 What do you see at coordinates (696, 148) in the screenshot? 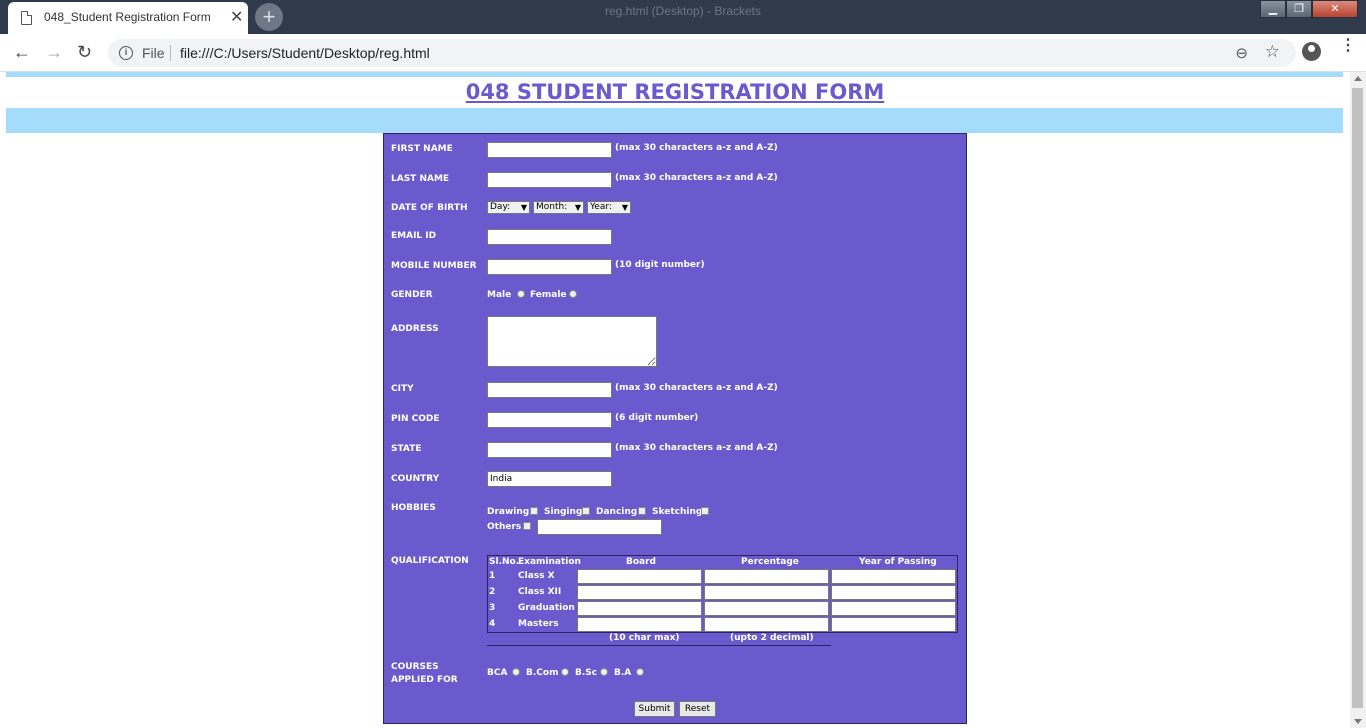
I see `first-name-note: (max 30 characters a-z and A-Z)` at bounding box center [696, 148].